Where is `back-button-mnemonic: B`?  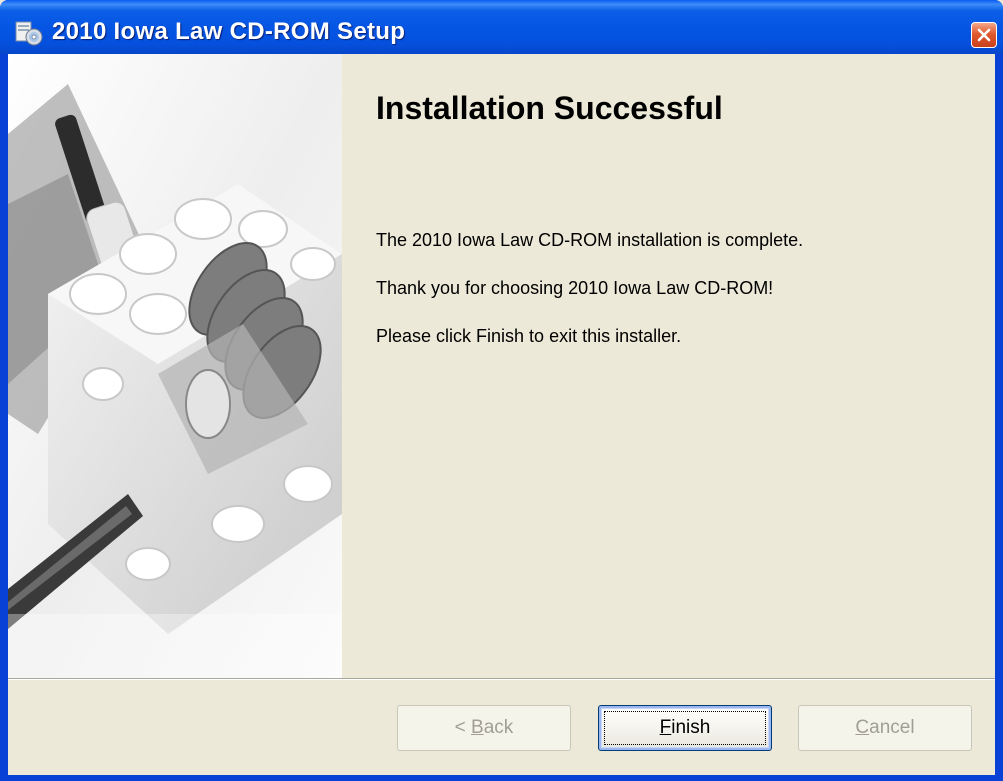 back-button-mnemonic: B is located at coordinates (477, 727).